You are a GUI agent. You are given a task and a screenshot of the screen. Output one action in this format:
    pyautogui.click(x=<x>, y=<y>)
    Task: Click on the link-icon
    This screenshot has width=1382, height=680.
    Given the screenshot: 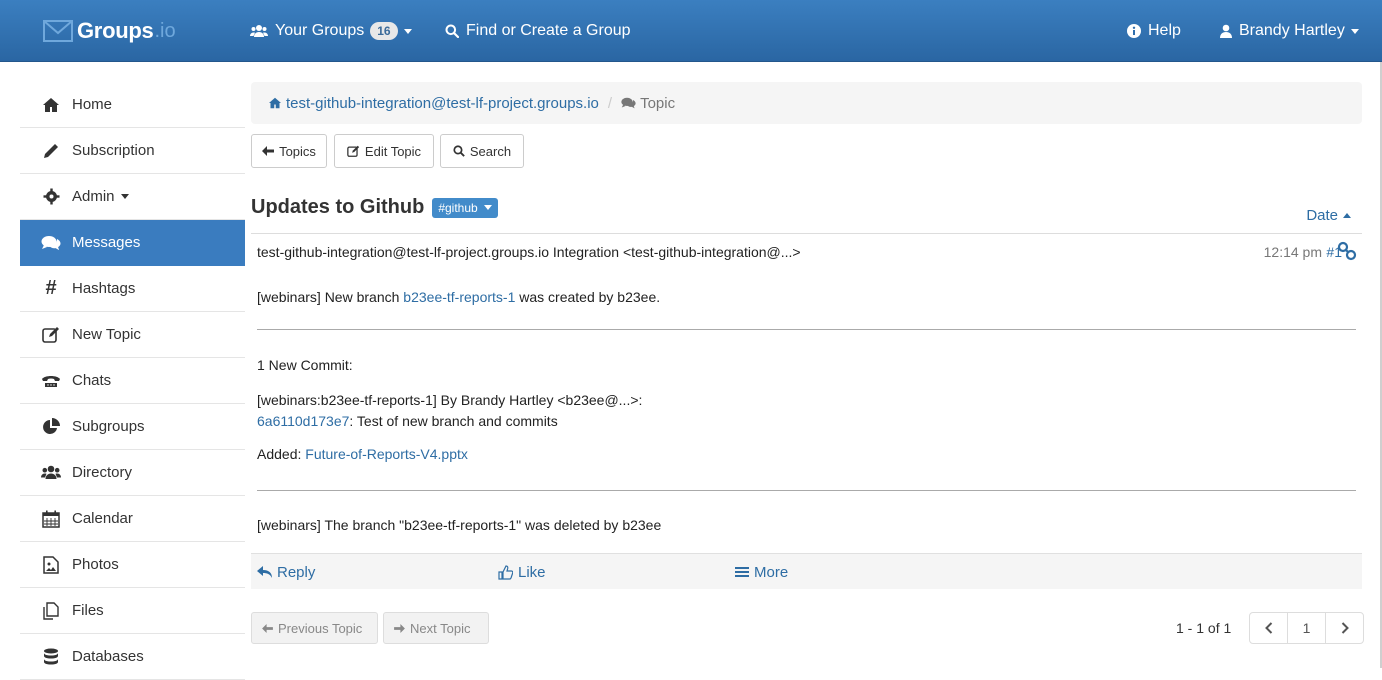 What is the action you would take?
    pyautogui.click(x=1347, y=251)
    